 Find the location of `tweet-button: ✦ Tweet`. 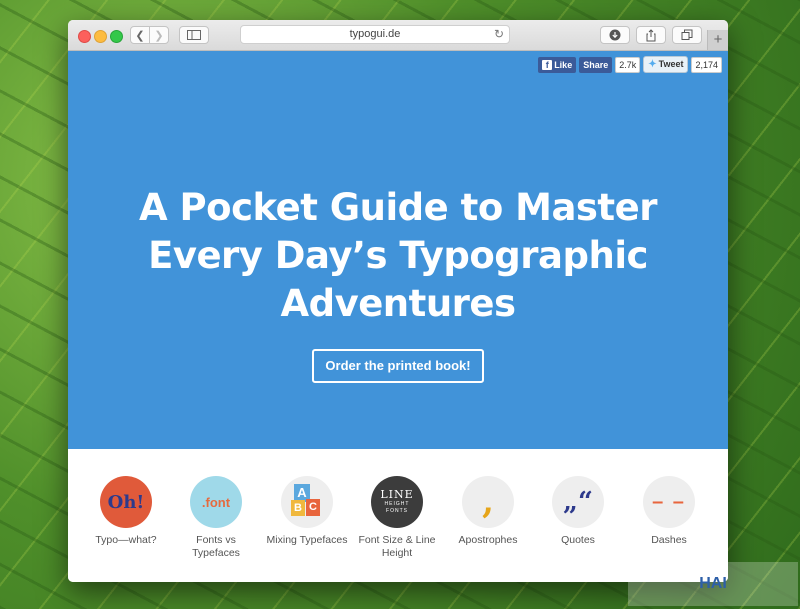

tweet-button: ✦ Tweet is located at coordinates (666, 64).